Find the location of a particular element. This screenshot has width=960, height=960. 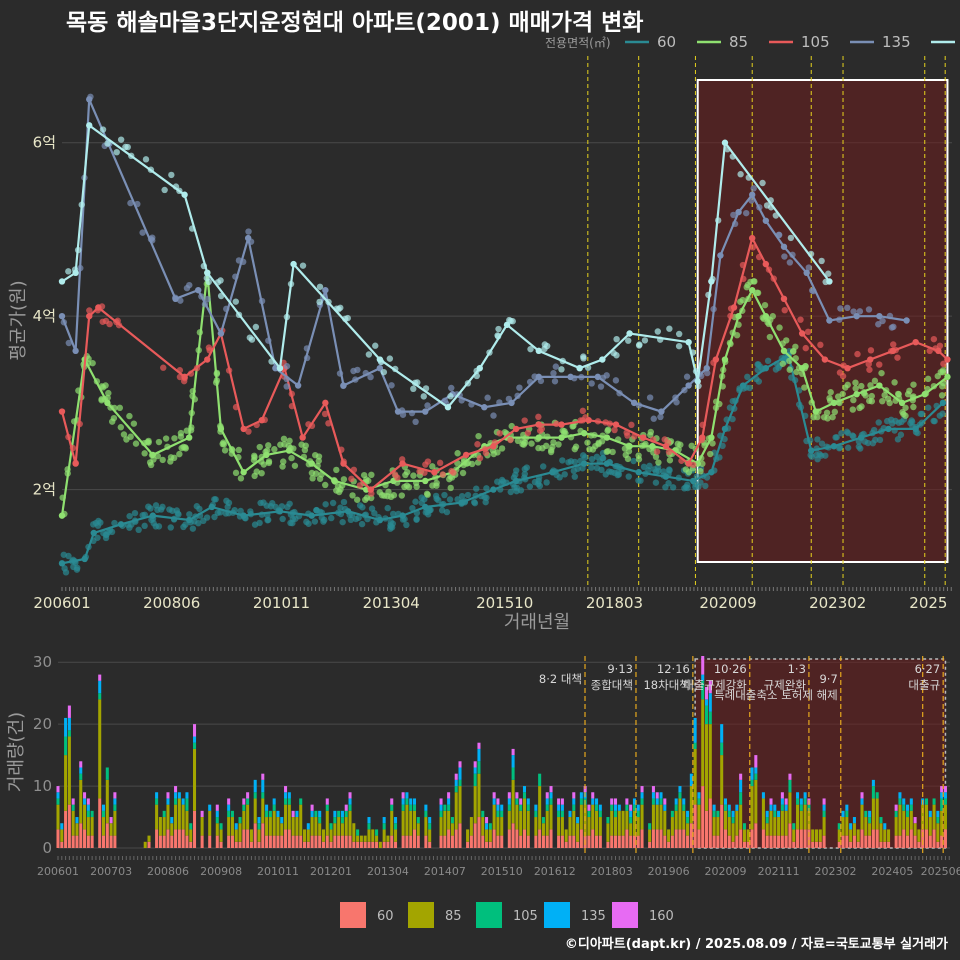

price-x-tick: 202009 is located at coordinates (727, 603).